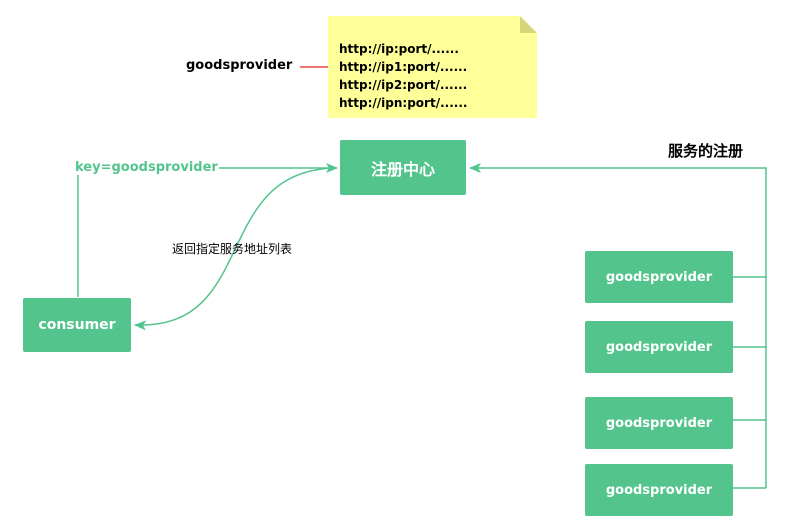 The image size is (801, 530). Describe the element at coordinates (207, 230) in the screenshot. I see `key-query-arrow` at that location.